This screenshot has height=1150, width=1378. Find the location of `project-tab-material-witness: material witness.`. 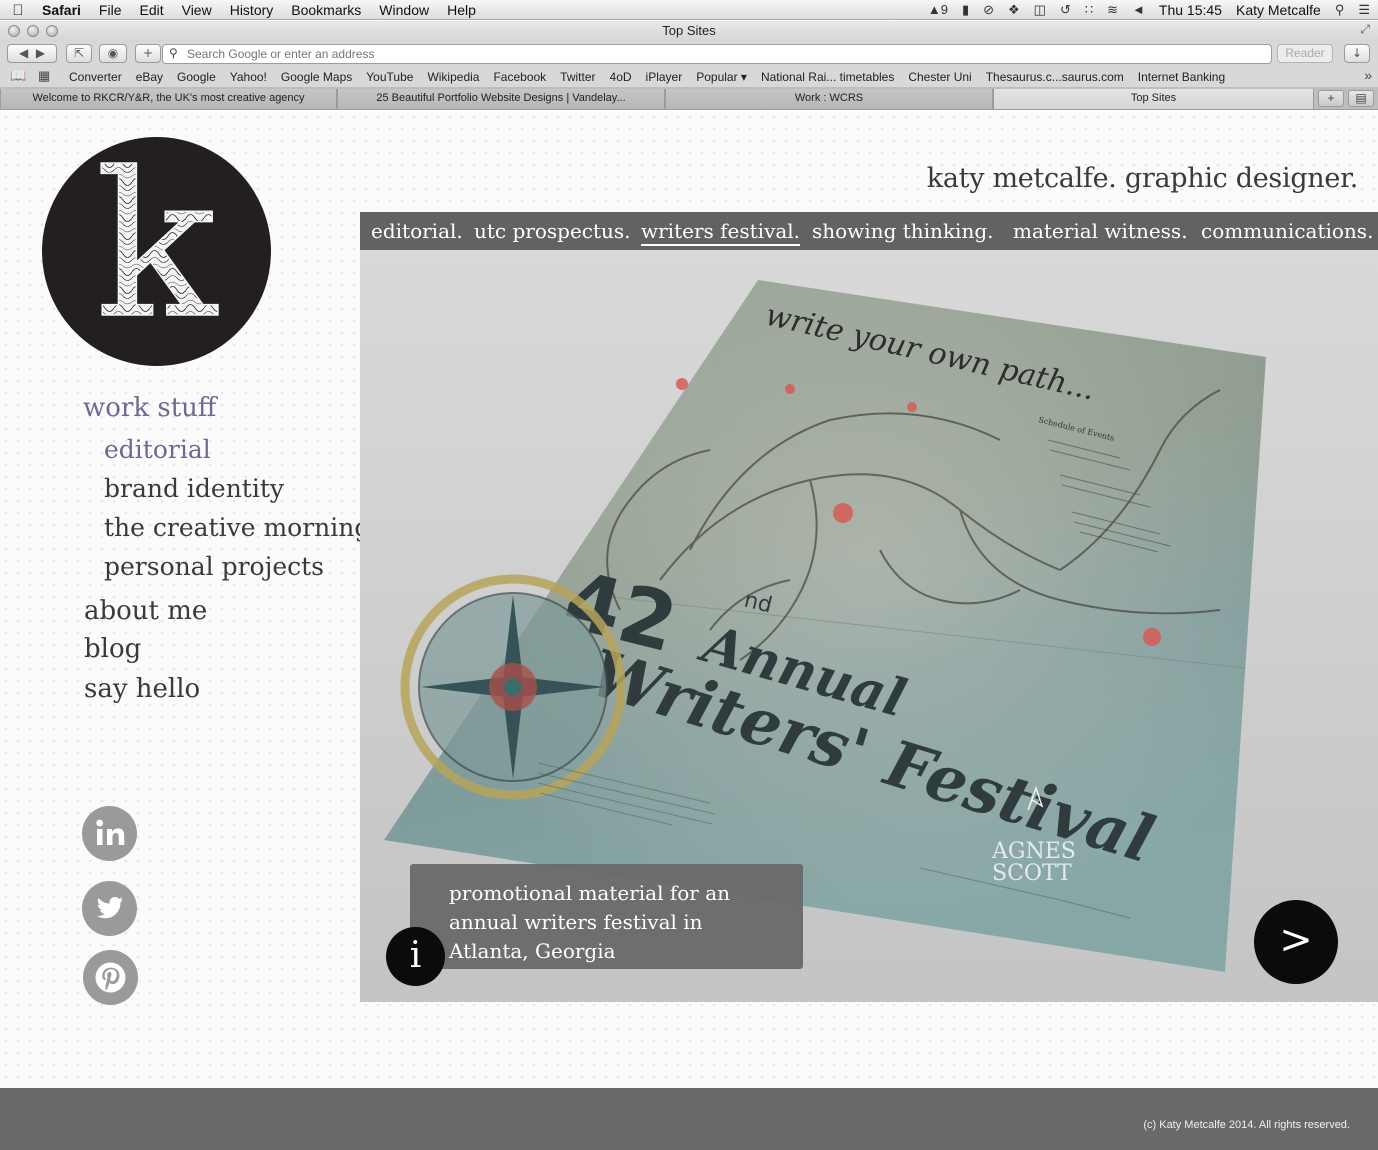

project-tab-material-witness: material witness. is located at coordinates (1100, 231).